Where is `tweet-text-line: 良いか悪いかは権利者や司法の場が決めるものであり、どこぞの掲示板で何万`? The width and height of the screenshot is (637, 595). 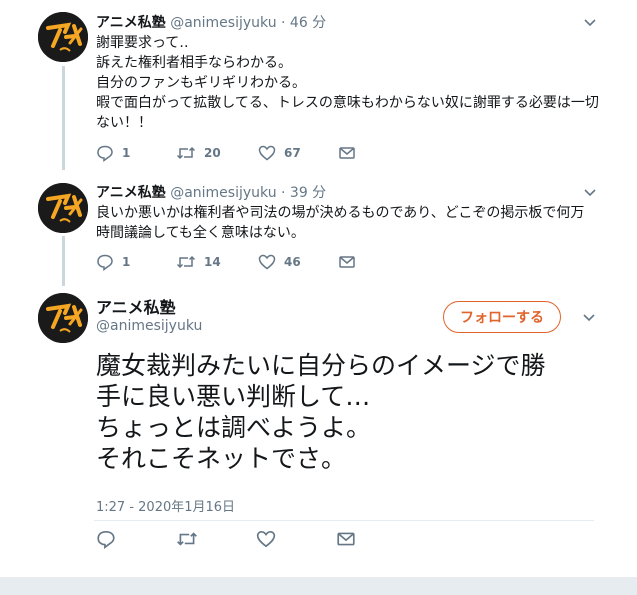
tweet-text-line: 良いか悪いかは権利者や司法の場が決めるものであり、どこぞの掲示板で何万 is located at coordinates (340, 213).